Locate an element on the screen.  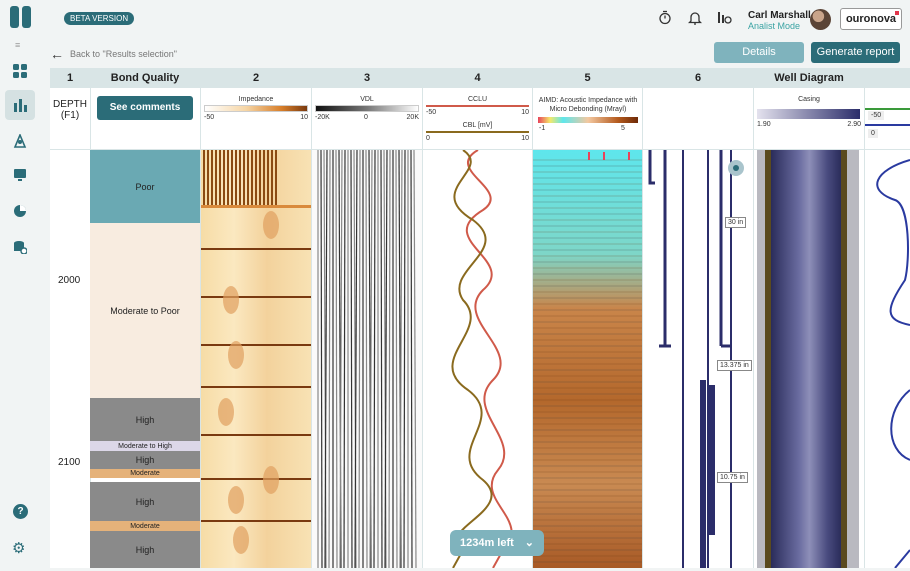
database-icon is located at coordinates (20, 247).